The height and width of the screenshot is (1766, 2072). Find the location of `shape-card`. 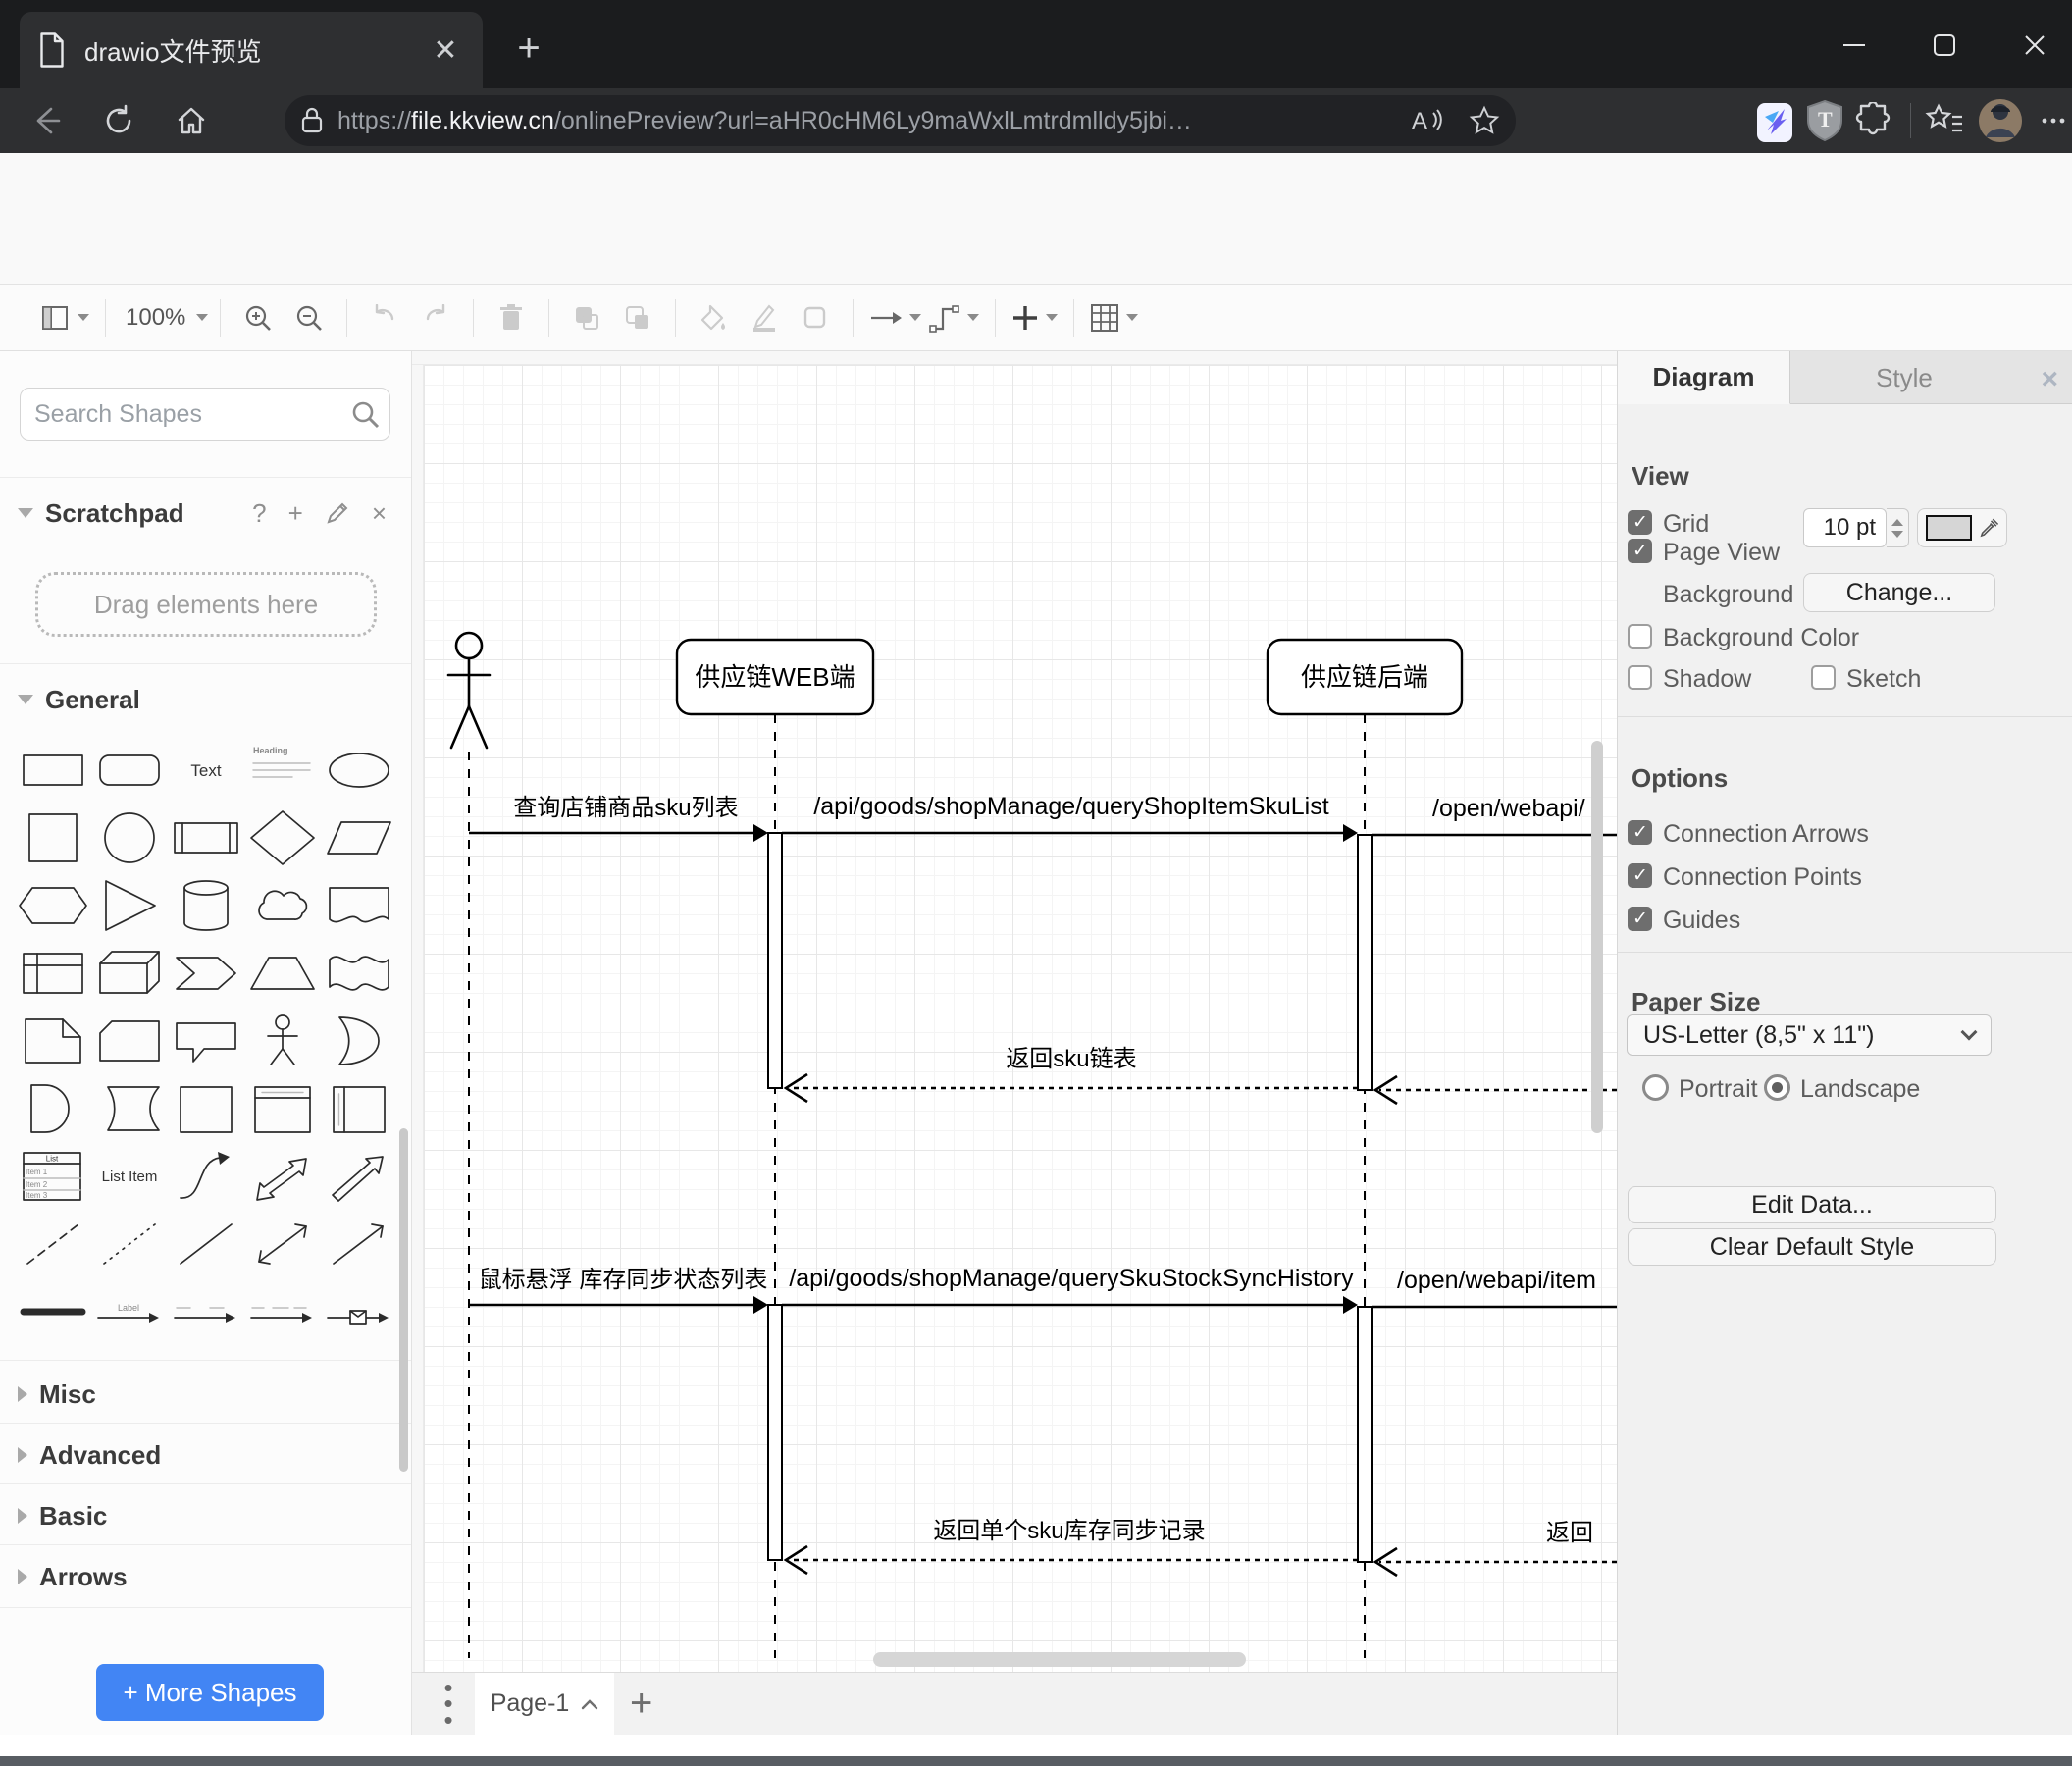

shape-card is located at coordinates (129, 1041).